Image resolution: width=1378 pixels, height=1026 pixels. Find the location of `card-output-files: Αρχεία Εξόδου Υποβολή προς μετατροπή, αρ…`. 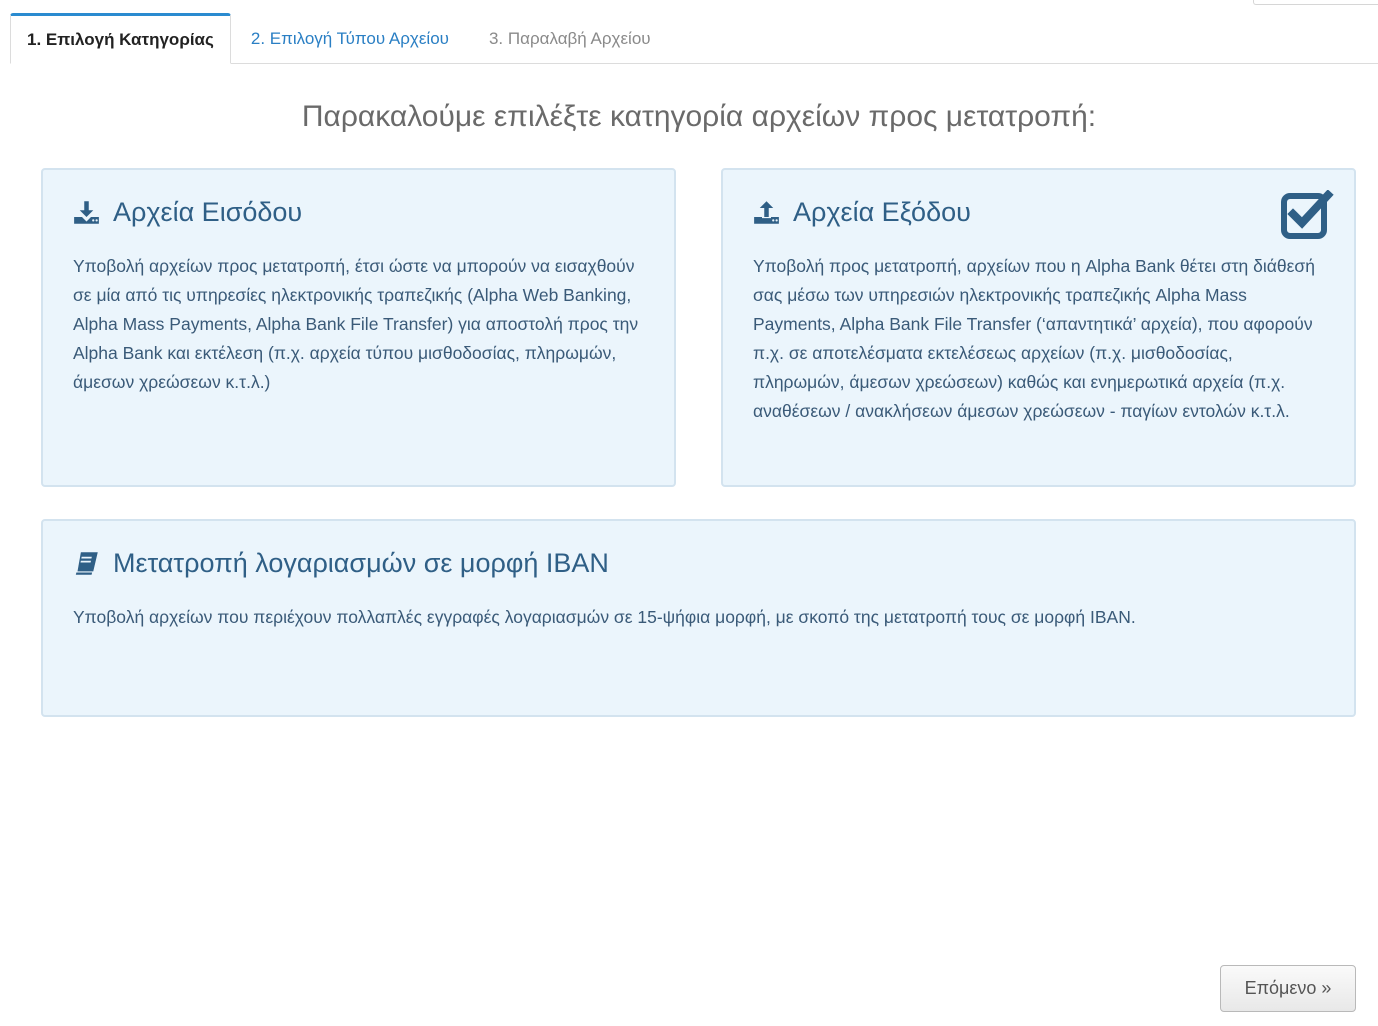

card-output-files: Αρχεία Εξόδου Υποβολή προς μετατροπή, αρ… is located at coordinates (1038, 327).